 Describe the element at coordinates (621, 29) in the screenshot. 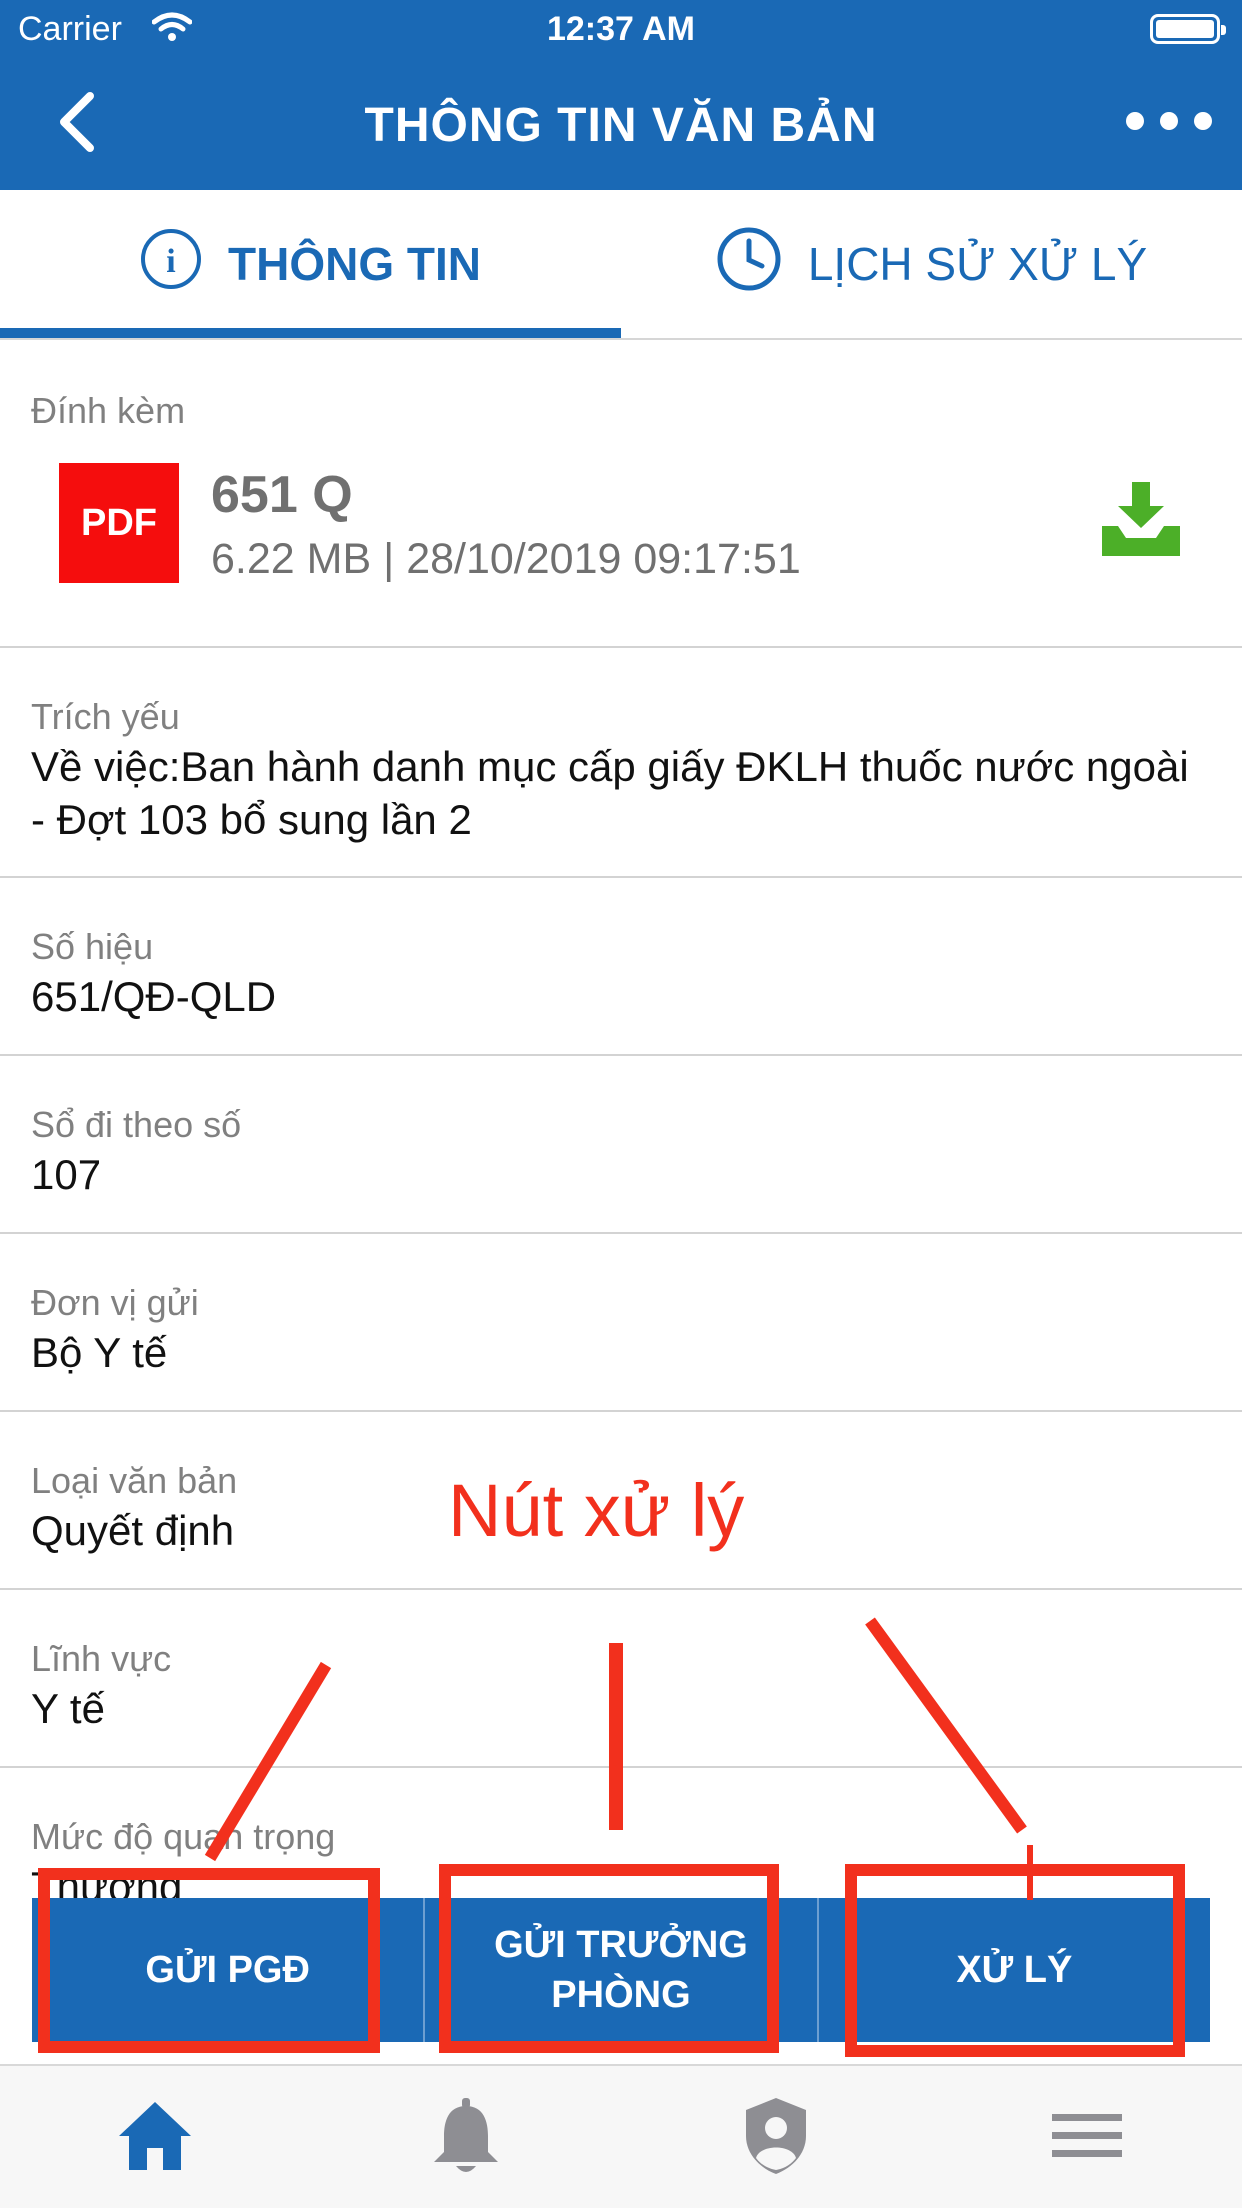

I see `status-time: 12:37 AM` at that location.